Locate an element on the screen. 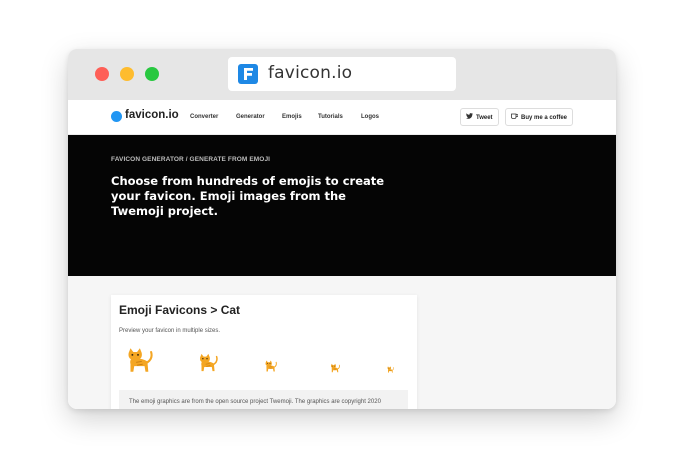 This screenshot has width=683, height=458. brand-logo-link: favicon.io is located at coordinates (152, 115).